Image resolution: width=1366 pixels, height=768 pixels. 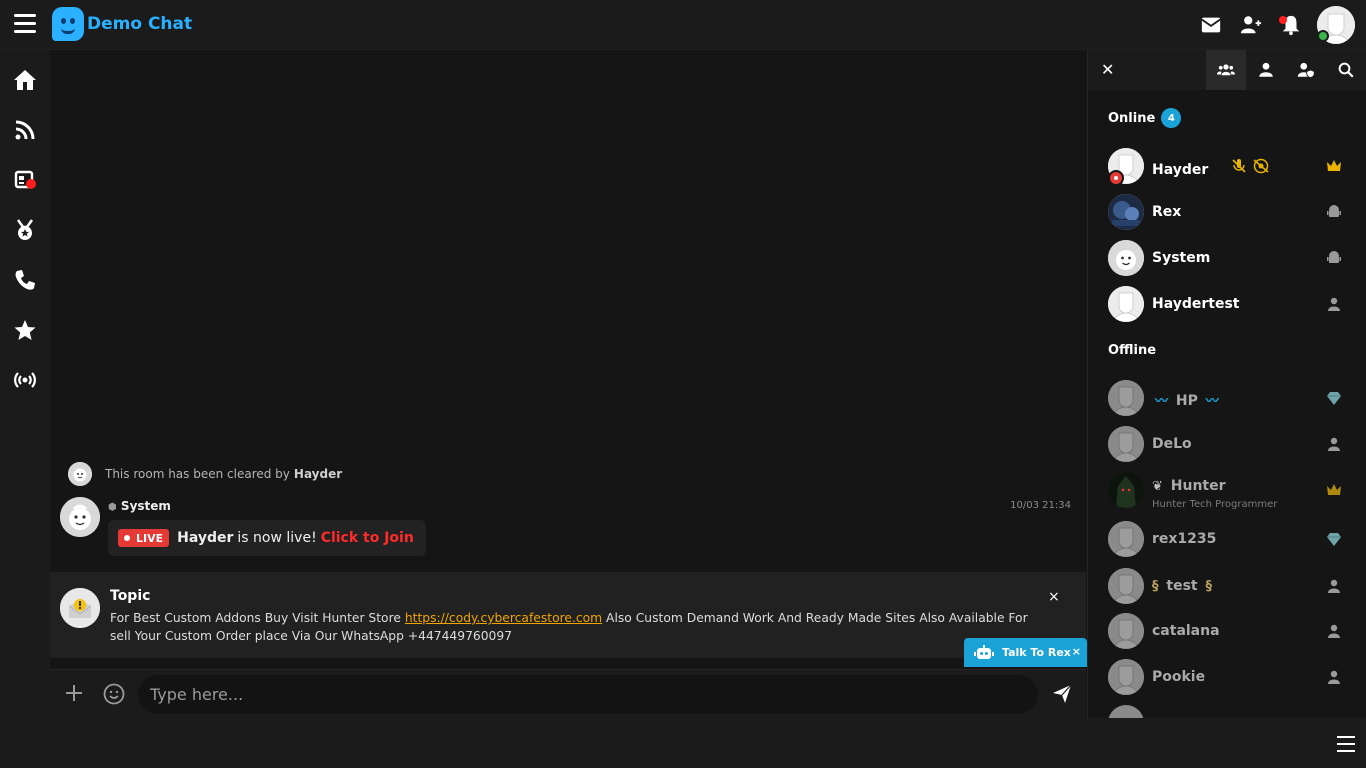 I want to click on cam-muted-icon, so click(x=1261, y=168).